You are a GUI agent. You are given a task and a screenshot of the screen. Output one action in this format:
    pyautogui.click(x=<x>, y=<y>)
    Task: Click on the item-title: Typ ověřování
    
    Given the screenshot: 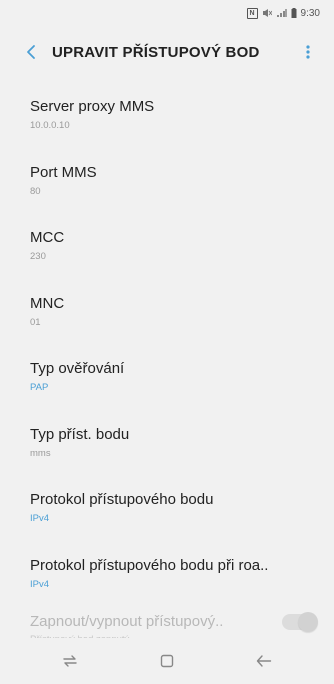 What is the action you would take?
    pyautogui.click(x=77, y=369)
    